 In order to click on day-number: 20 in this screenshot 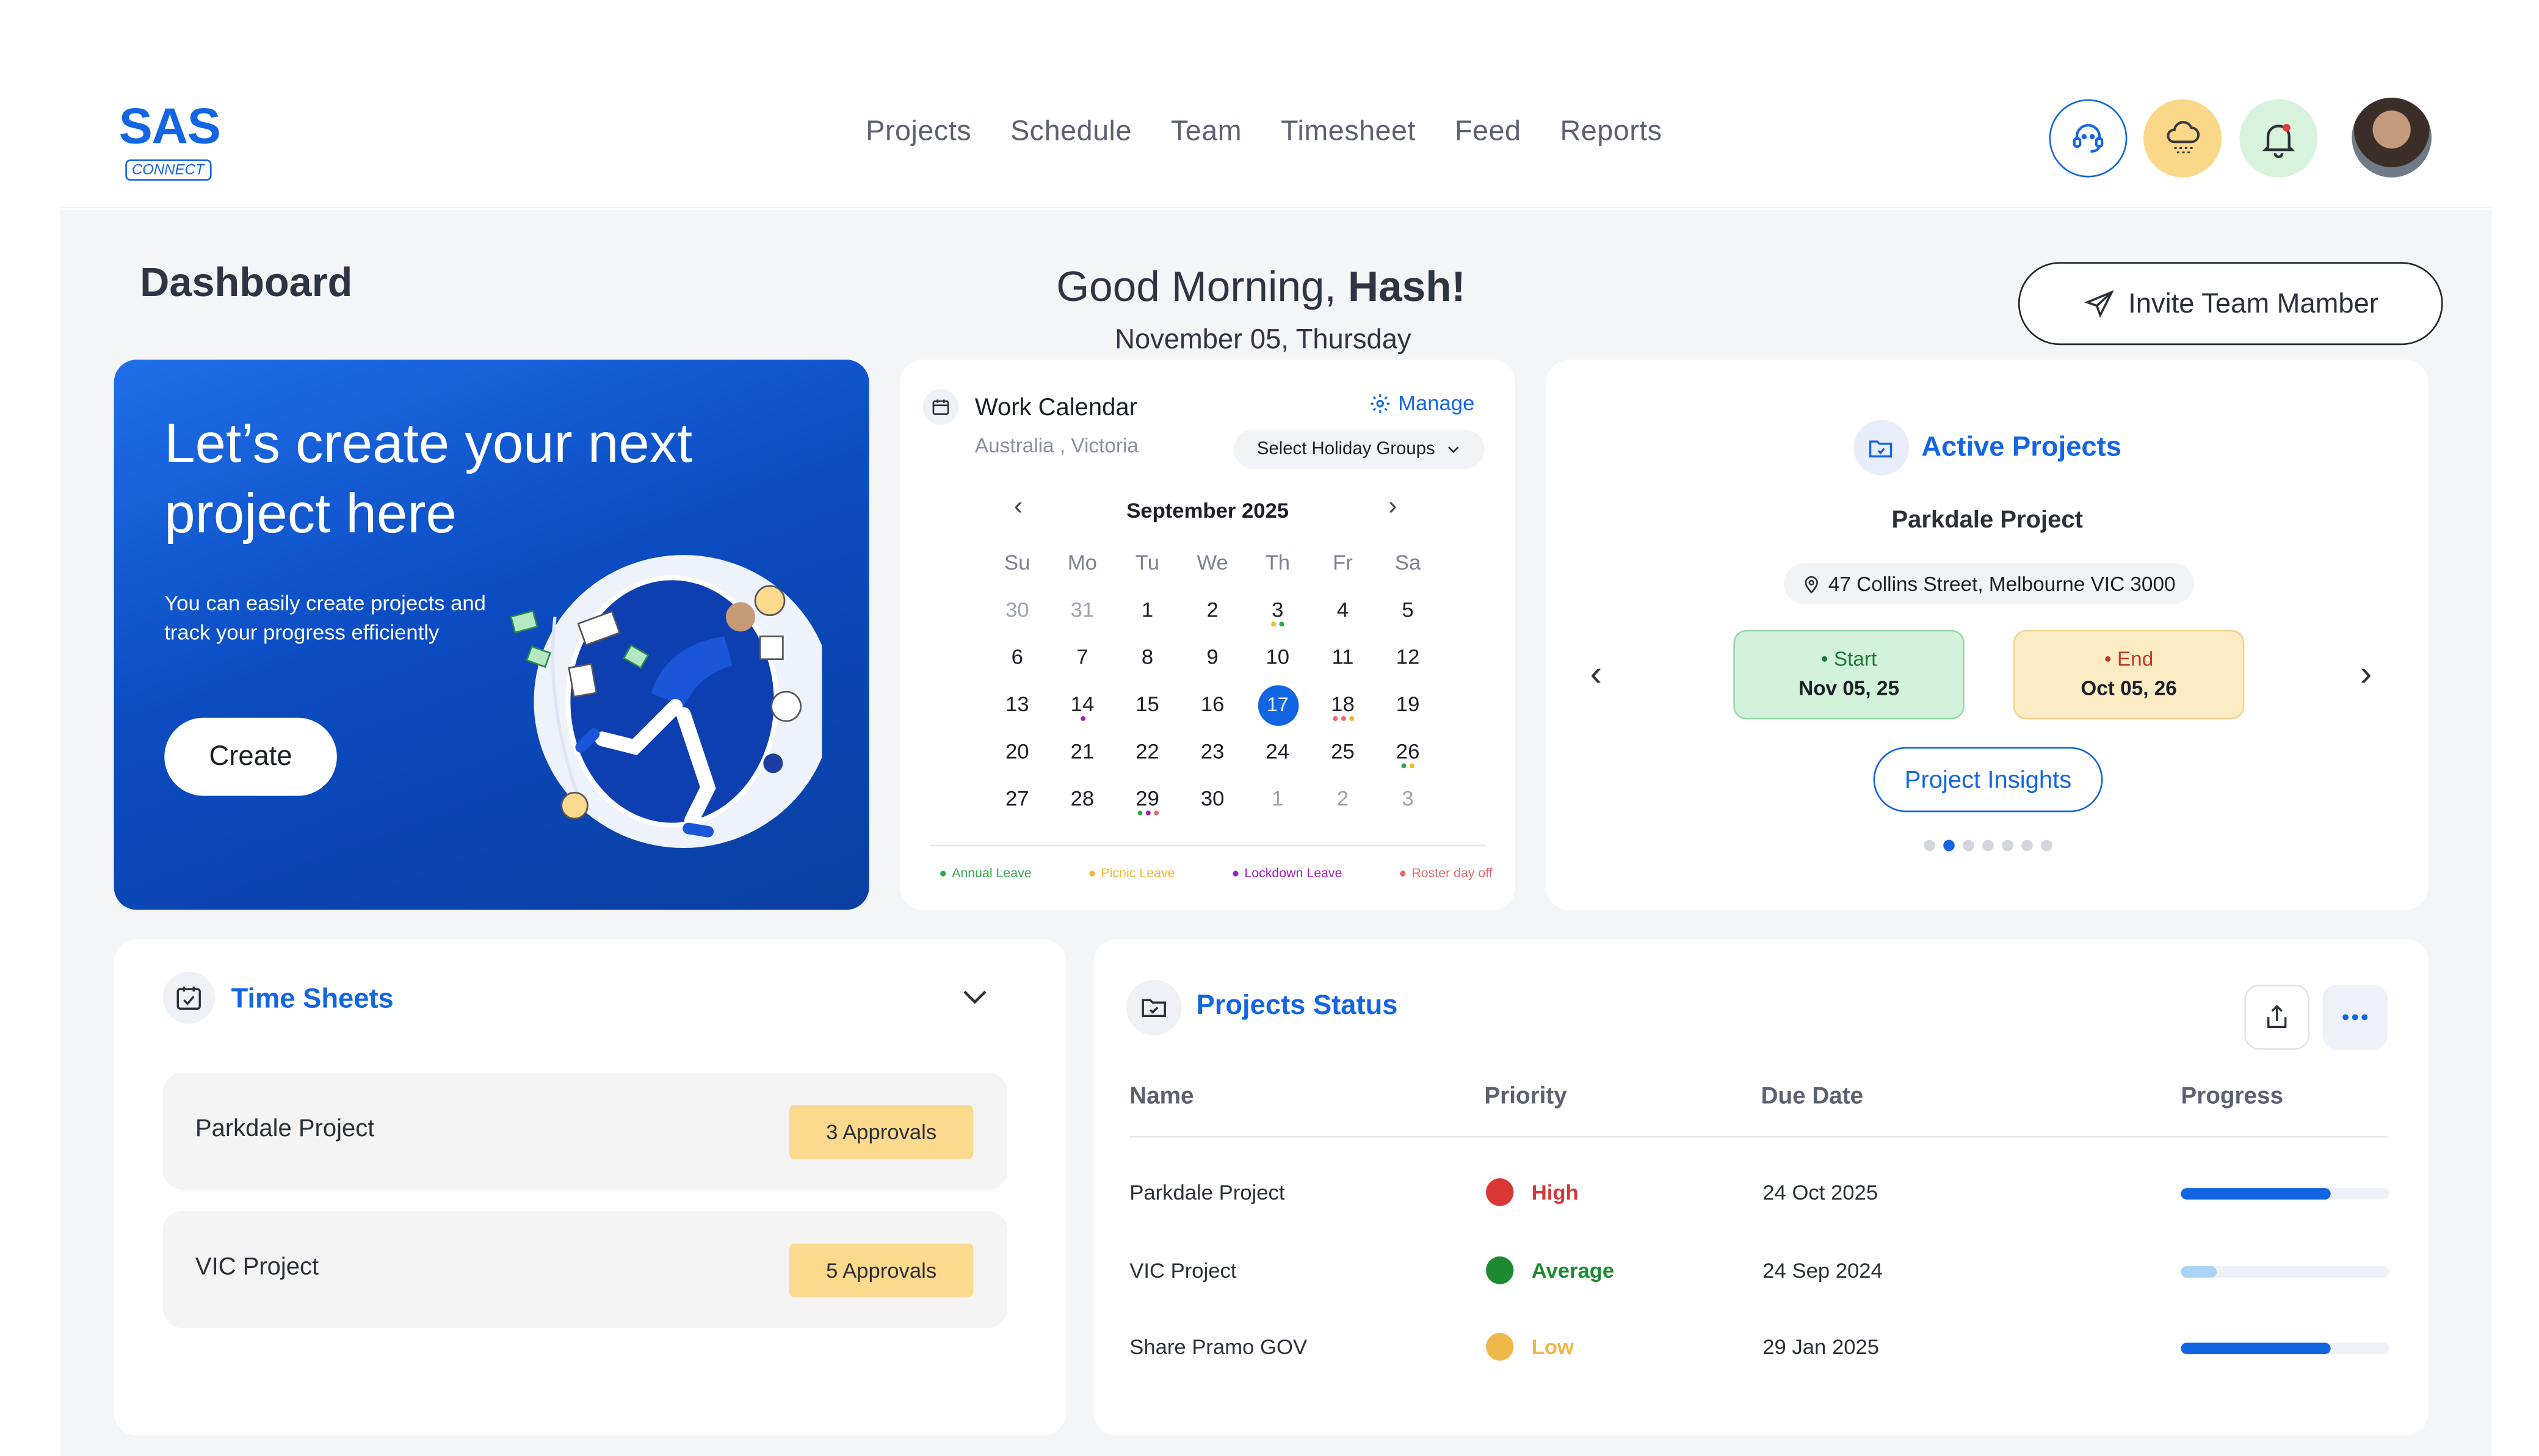, I will do `click(1017, 751)`.